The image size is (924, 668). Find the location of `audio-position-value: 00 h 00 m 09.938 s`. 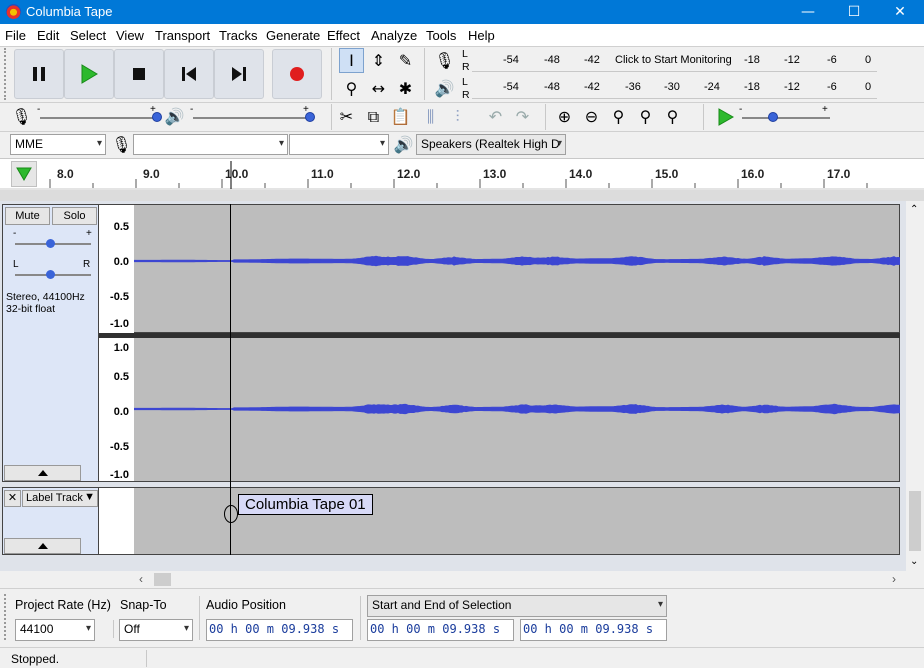

audio-position-value: 00 h 00 m 09.938 s is located at coordinates (274, 629).